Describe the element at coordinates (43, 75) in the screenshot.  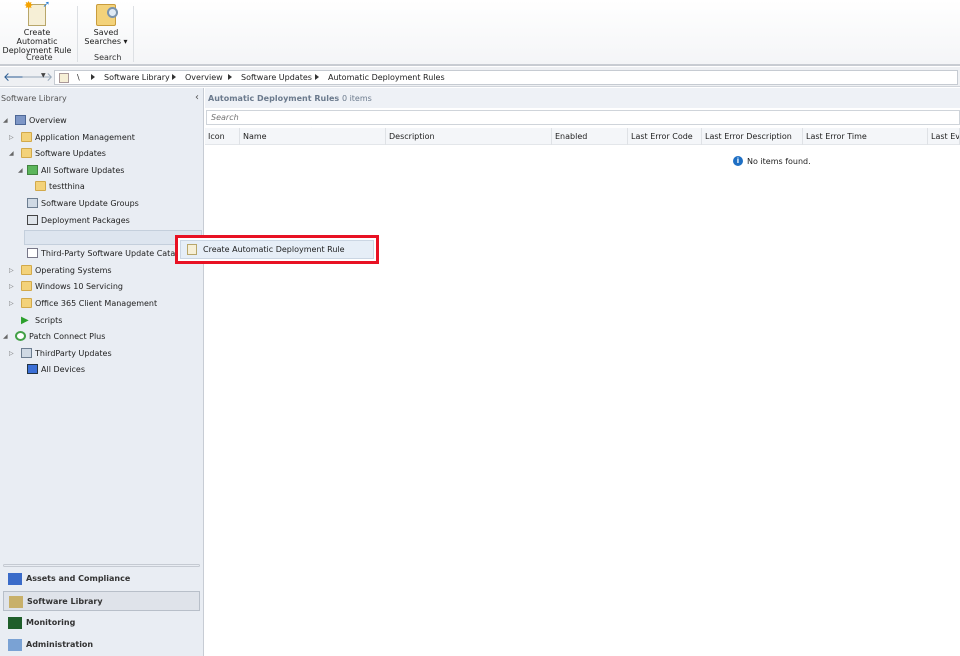
I see `history-dropdown: ▼` at that location.